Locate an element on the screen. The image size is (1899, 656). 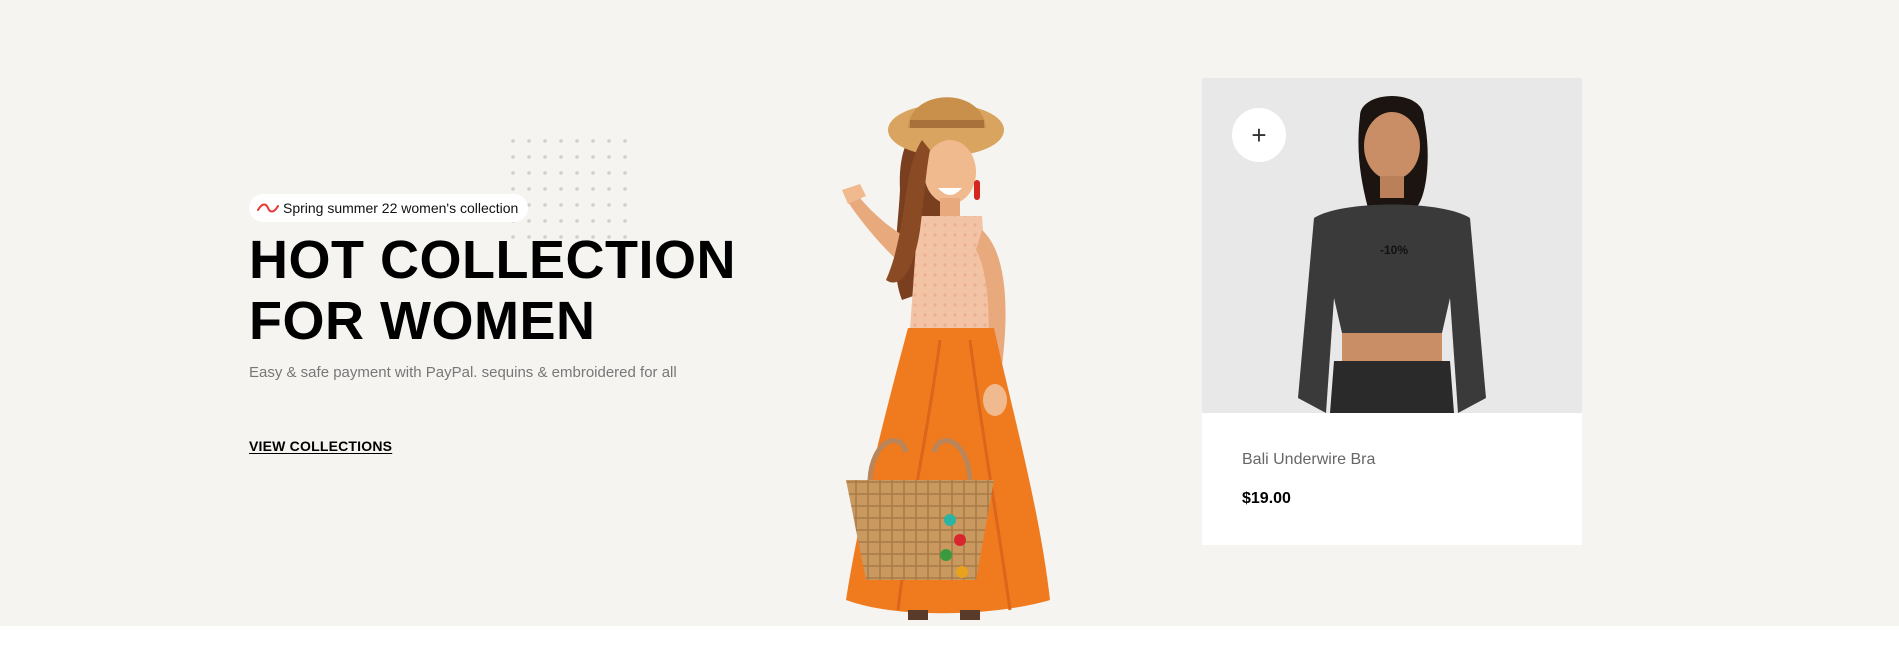
discount-badge: -10% is located at coordinates (1394, 250).